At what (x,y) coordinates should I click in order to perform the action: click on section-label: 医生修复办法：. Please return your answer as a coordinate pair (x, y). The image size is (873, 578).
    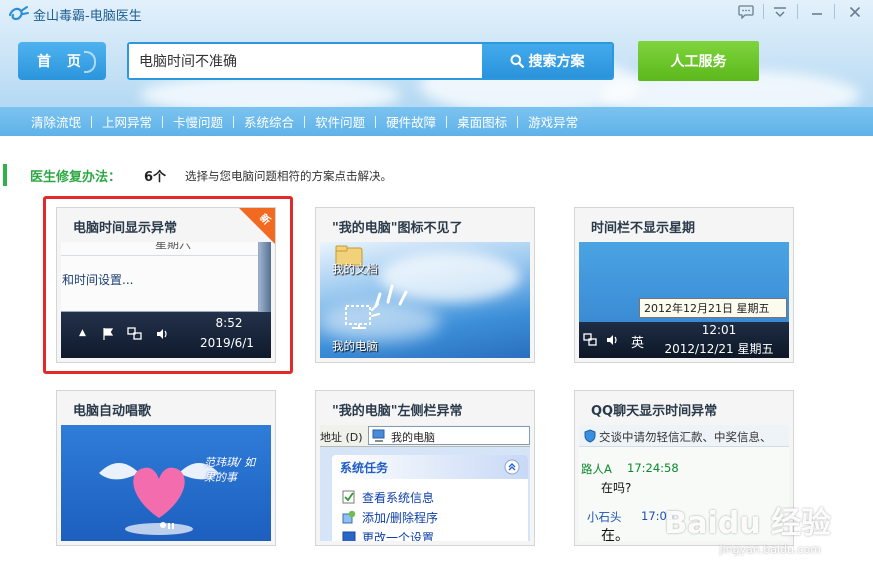
    Looking at the image, I should click on (76, 177).